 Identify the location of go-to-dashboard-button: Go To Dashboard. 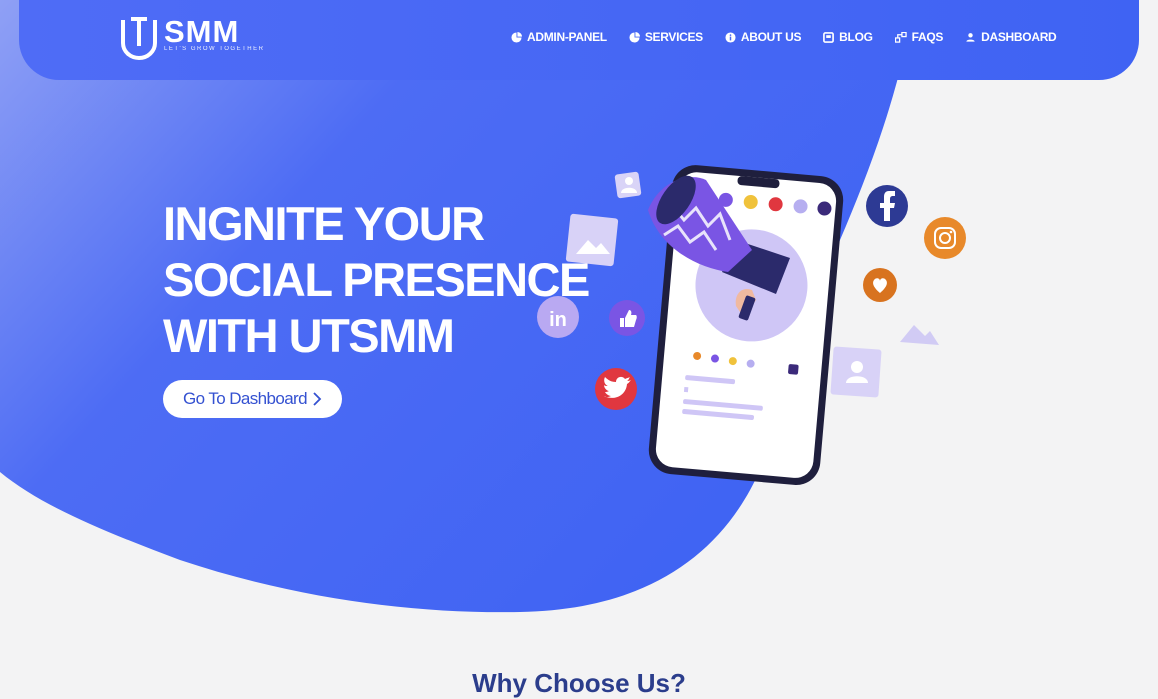
(252, 399).